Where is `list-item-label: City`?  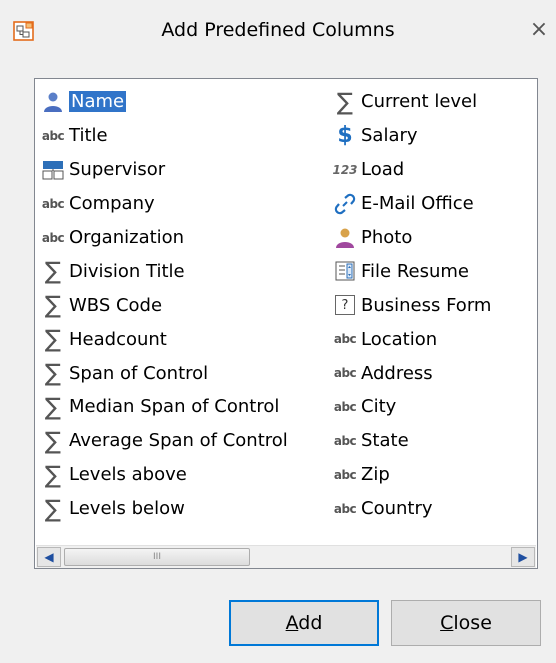 list-item-label: City is located at coordinates (379, 407).